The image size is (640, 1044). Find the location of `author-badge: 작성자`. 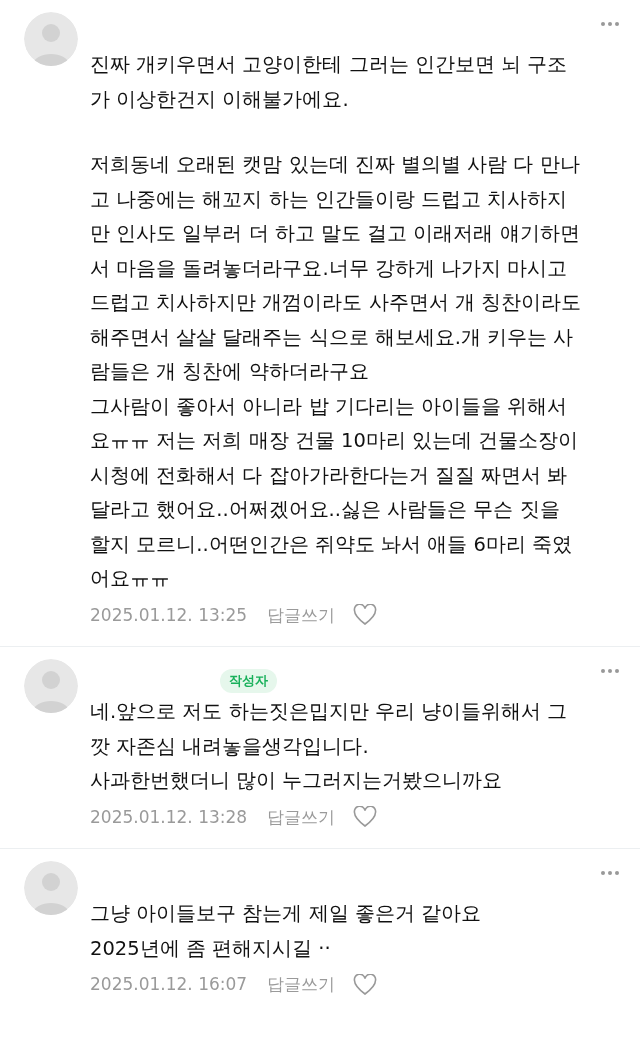

author-badge: 작성자 is located at coordinates (248, 681).